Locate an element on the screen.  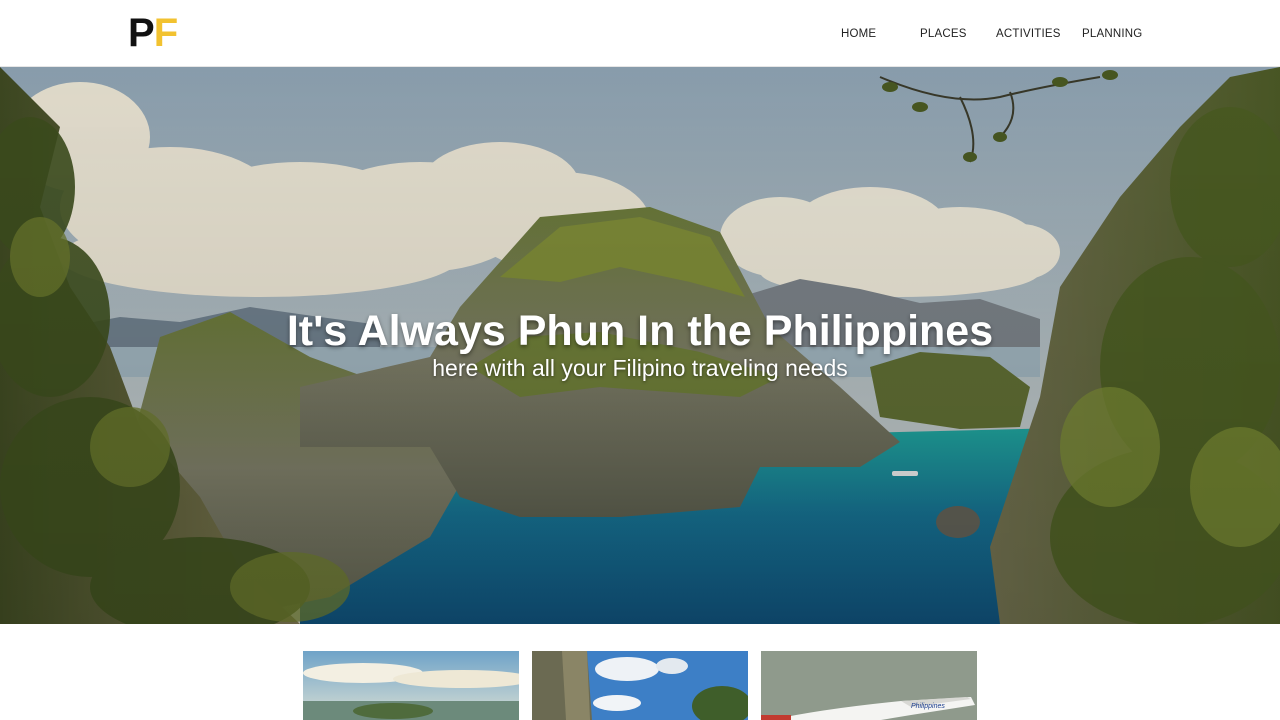
feature-cards: Philippines is located at coordinates (640, 685).